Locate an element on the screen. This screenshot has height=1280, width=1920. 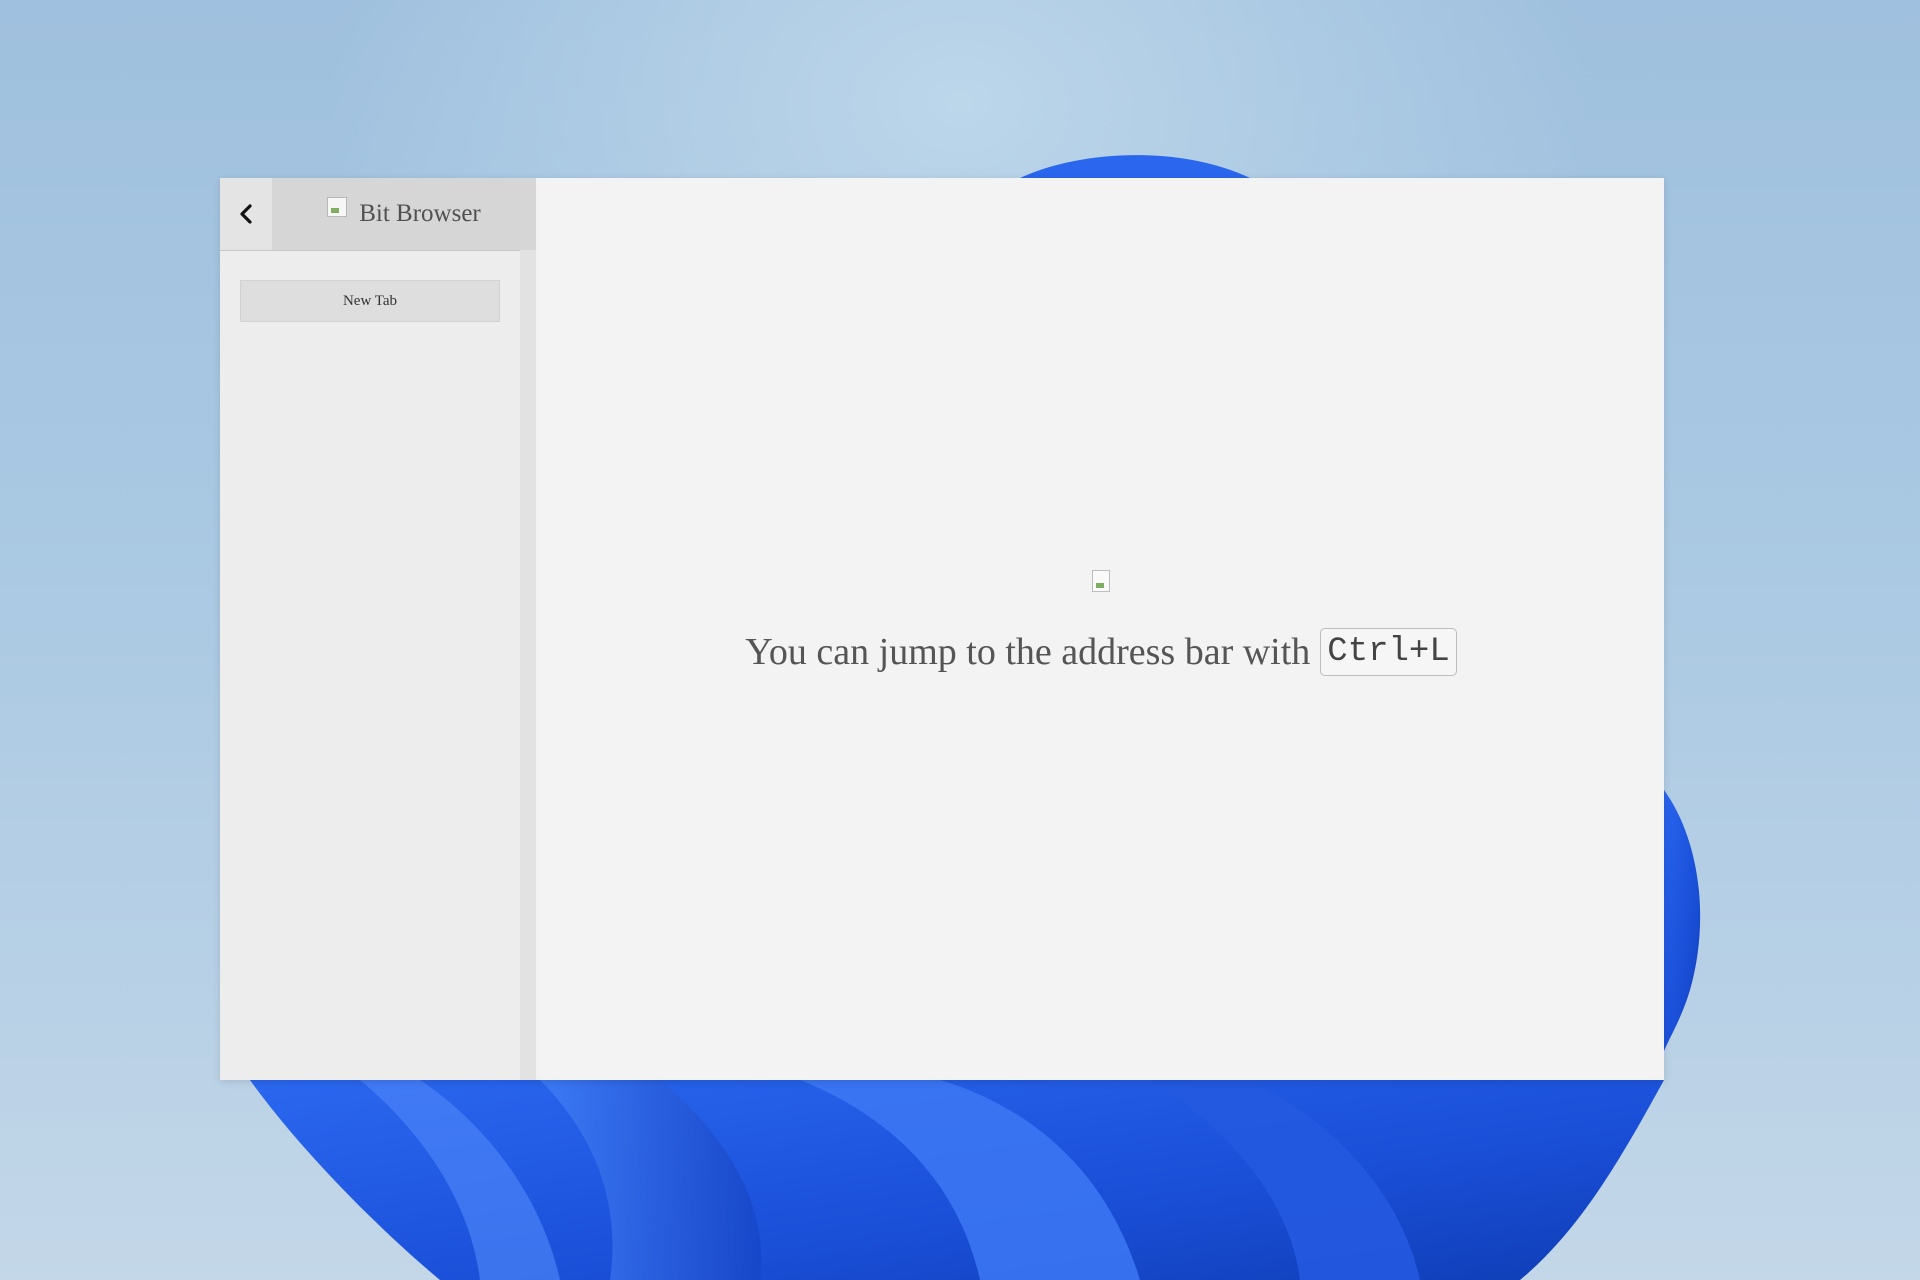
brand: Bit Browser is located at coordinates (404, 214).